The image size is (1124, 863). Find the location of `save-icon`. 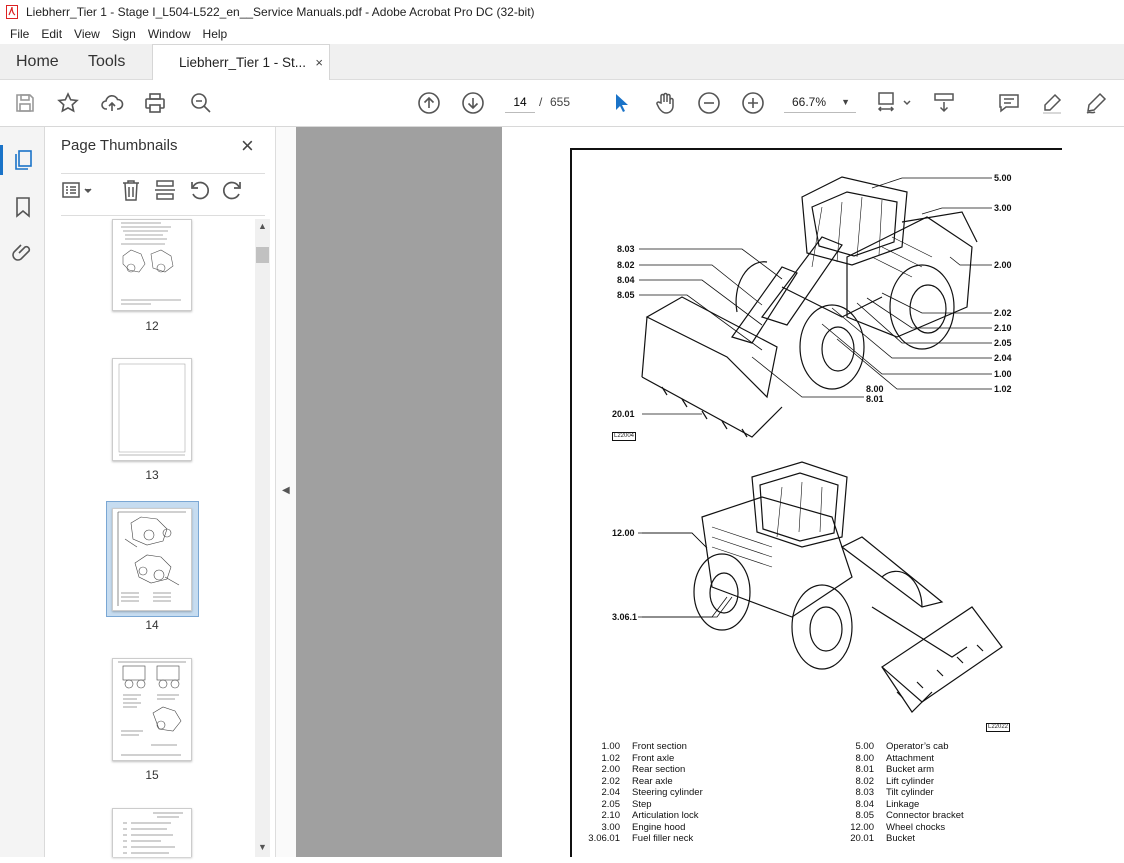

save-icon is located at coordinates (25, 103).